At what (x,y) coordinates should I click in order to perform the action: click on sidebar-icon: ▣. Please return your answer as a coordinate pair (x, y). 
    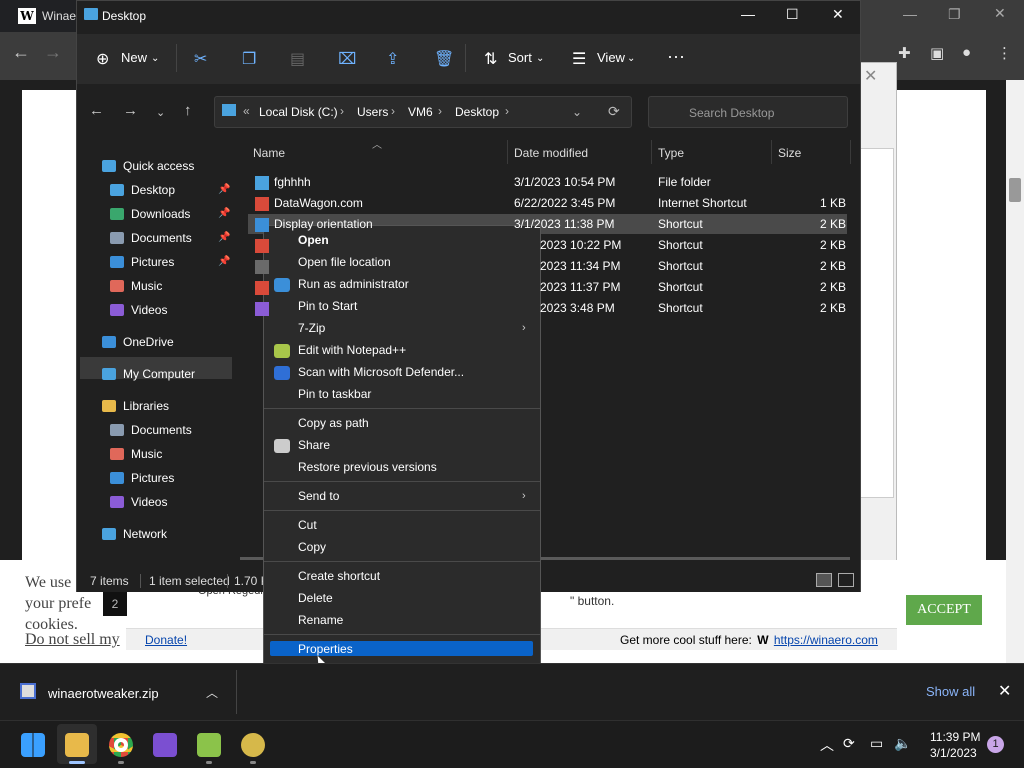
    Looking at the image, I should click on (937, 53).